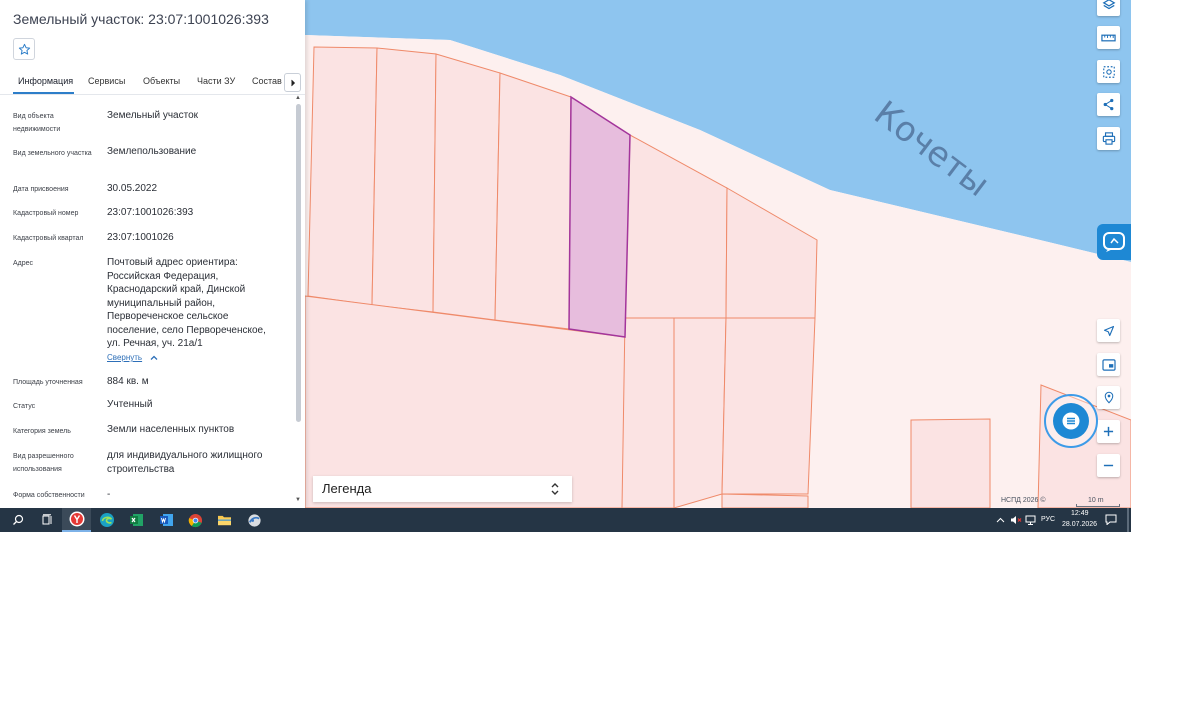 This screenshot has height=721, width=1200. I want to click on minus-icon, so click(1108, 465).